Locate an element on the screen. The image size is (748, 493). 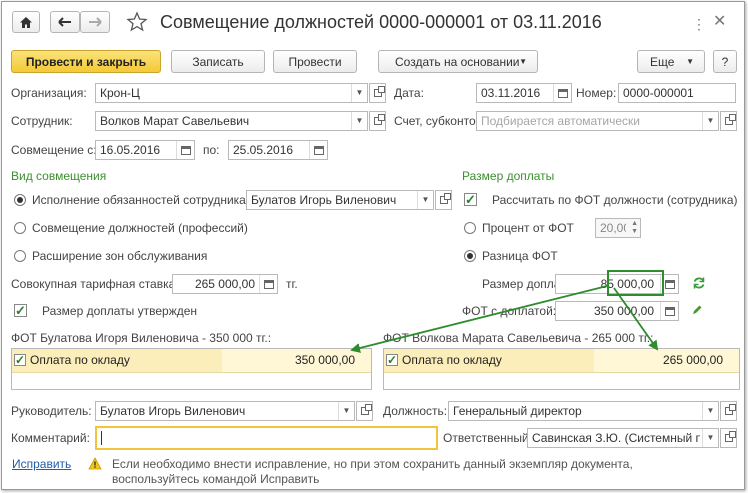
org-label: Организация: is located at coordinates (49, 93).